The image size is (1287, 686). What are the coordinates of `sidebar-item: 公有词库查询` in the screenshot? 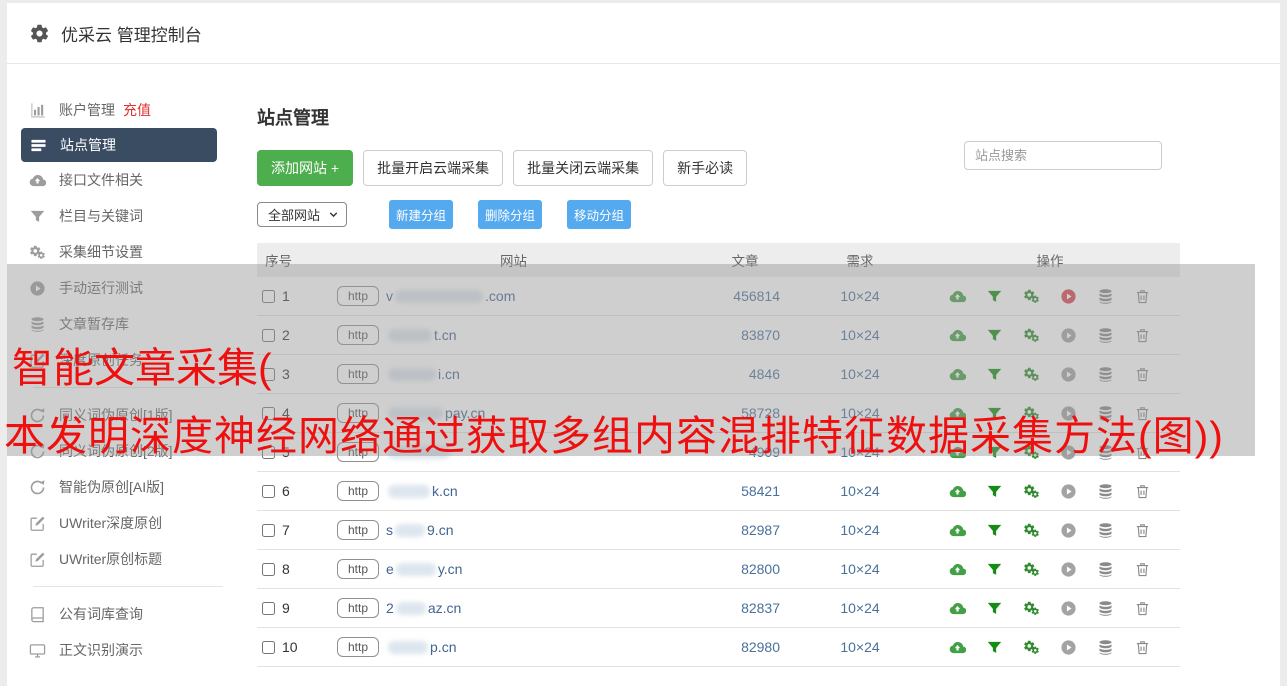 It's located at (128, 614).